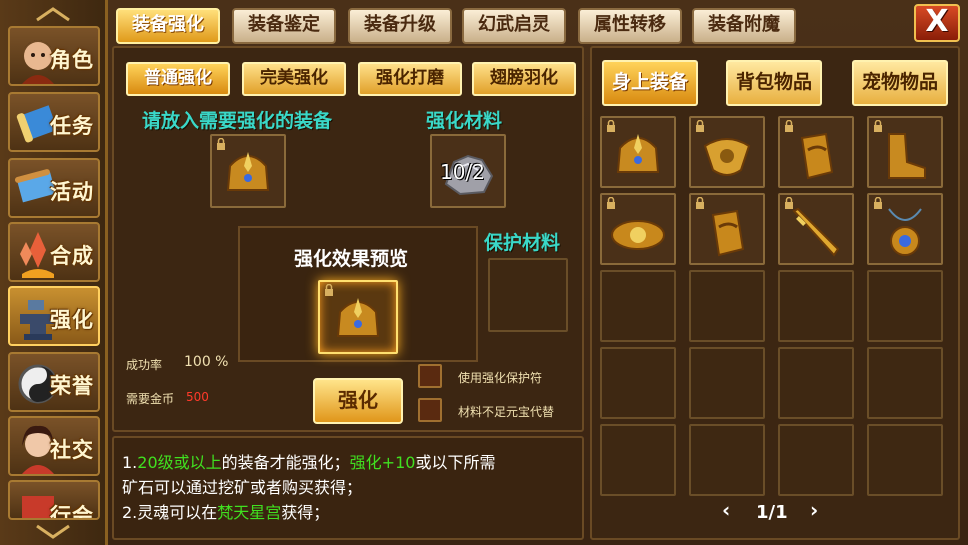  Describe the element at coordinates (905, 232) in the screenshot. I see `necklace-icon` at that location.